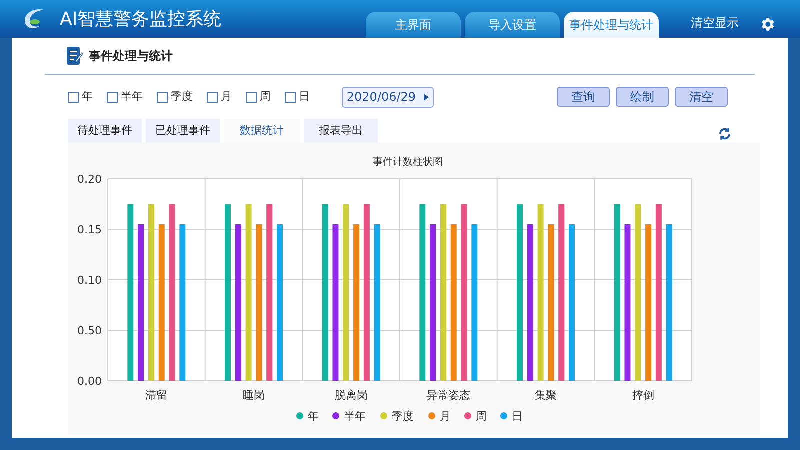 The width and height of the screenshot is (800, 450). What do you see at coordinates (643, 395) in the screenshot?
I see `x-category-label: 摔倒` at bounding box center [643, 395].